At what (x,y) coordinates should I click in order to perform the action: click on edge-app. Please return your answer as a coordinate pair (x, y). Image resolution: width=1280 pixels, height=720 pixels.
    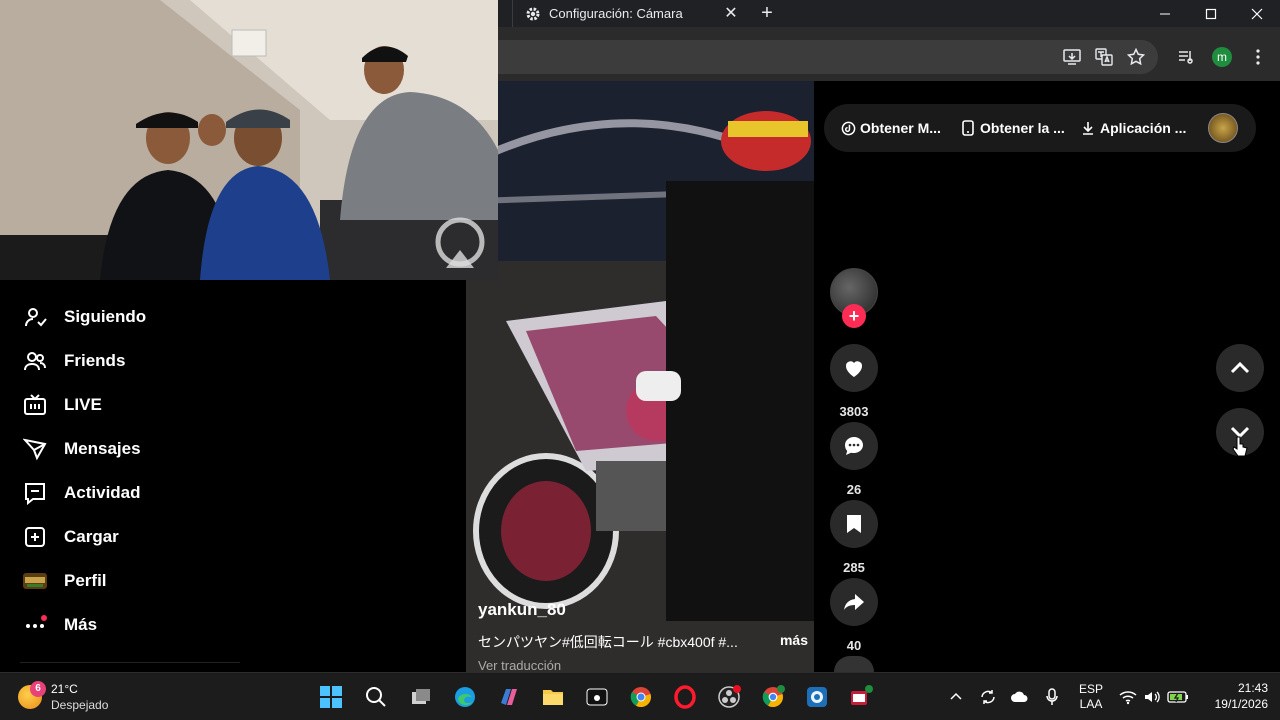
    Looking at the image, I should click on (465, 697).